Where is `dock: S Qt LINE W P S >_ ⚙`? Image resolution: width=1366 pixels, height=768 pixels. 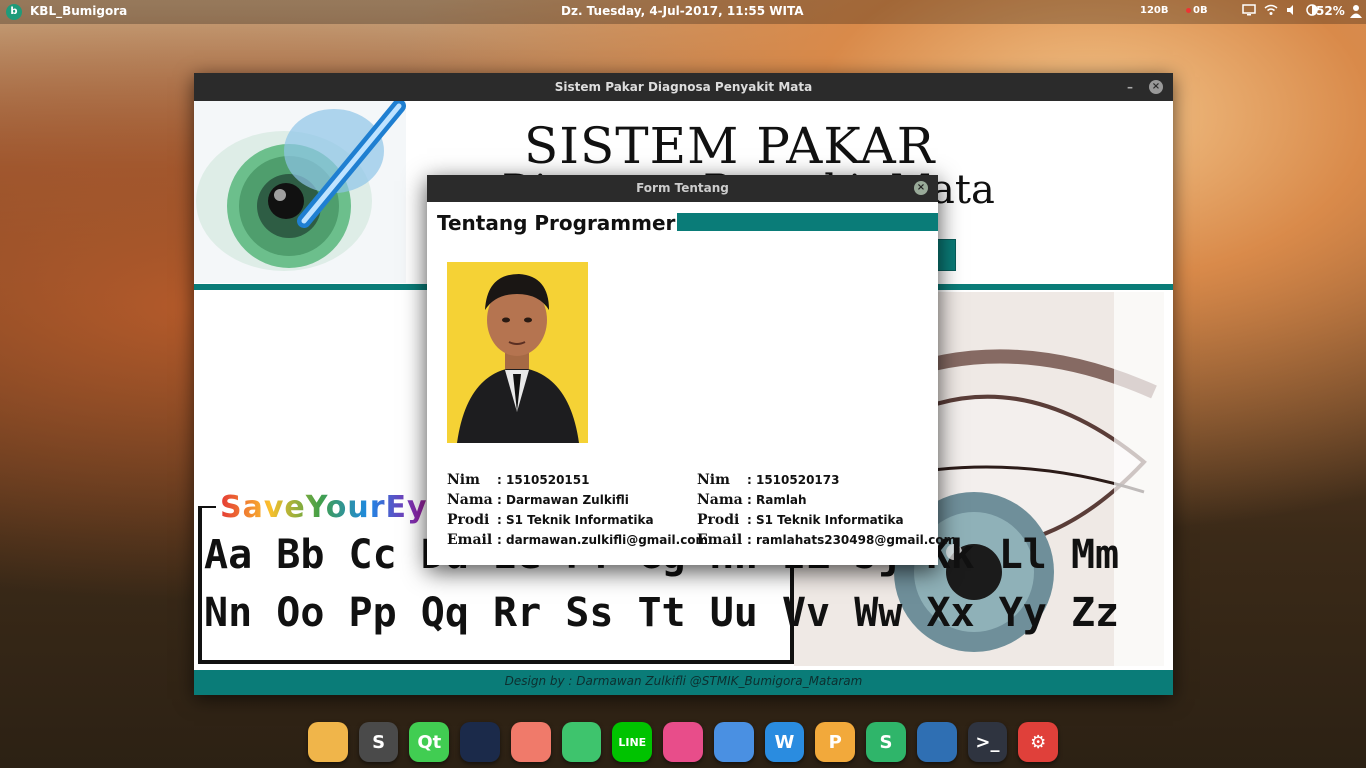 dock: S Qt LINE W P S >_ ⚙ is located at coordinates (683, 742).